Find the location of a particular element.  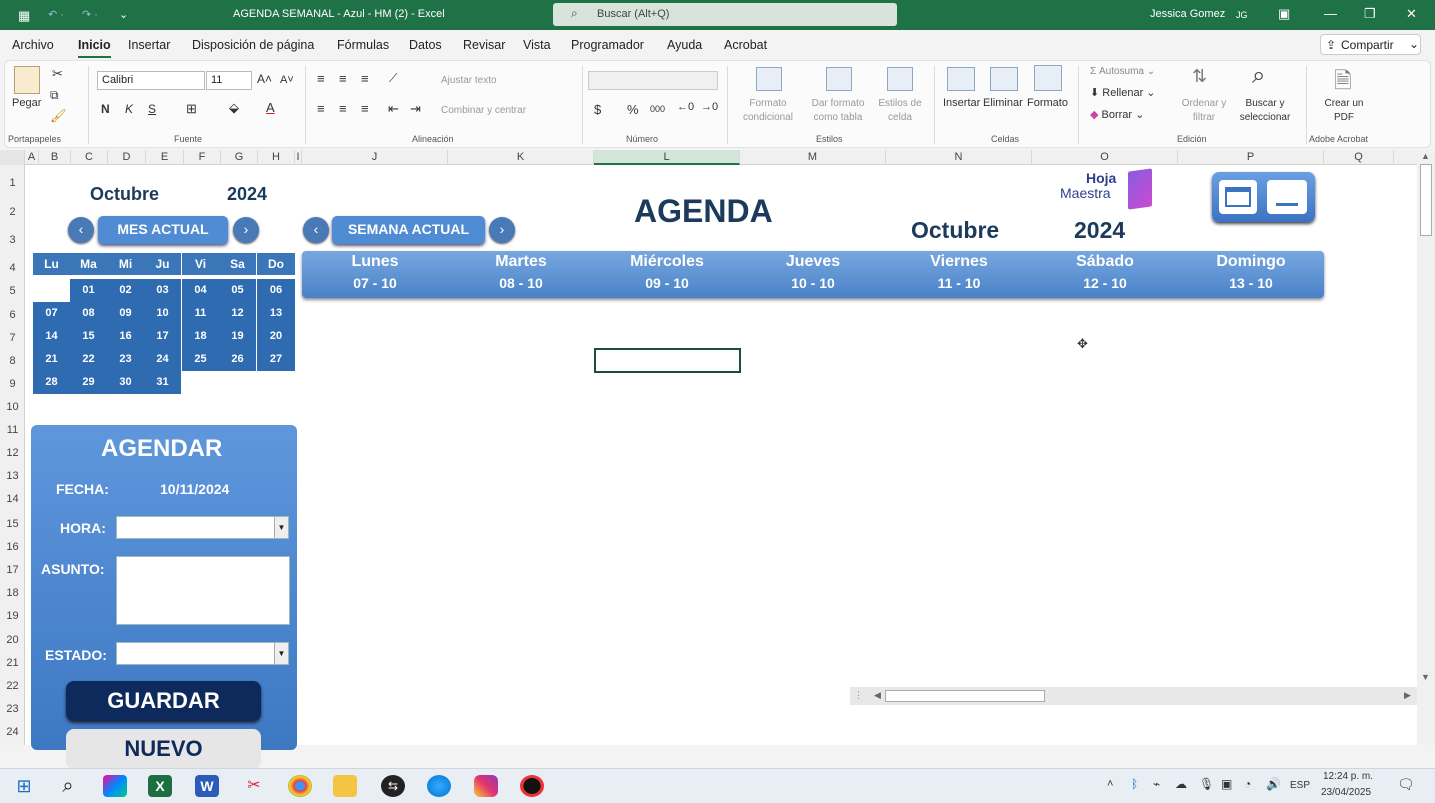

calendar-day: 01 is located at coordinates (88, 290).